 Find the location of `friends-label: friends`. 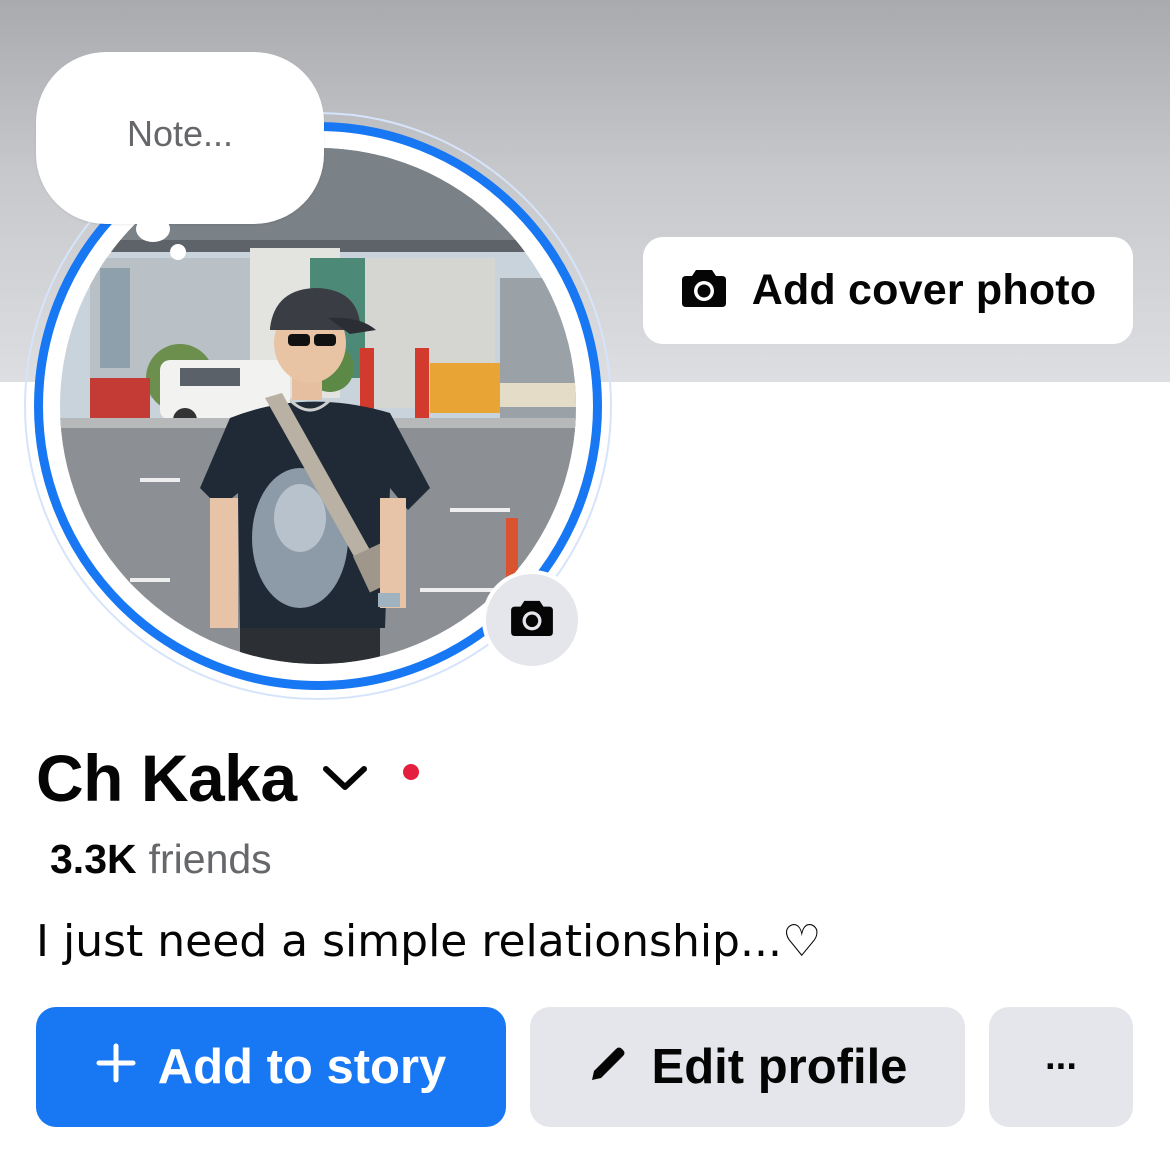

friends-label: friends is located at coordinates (210, 859).